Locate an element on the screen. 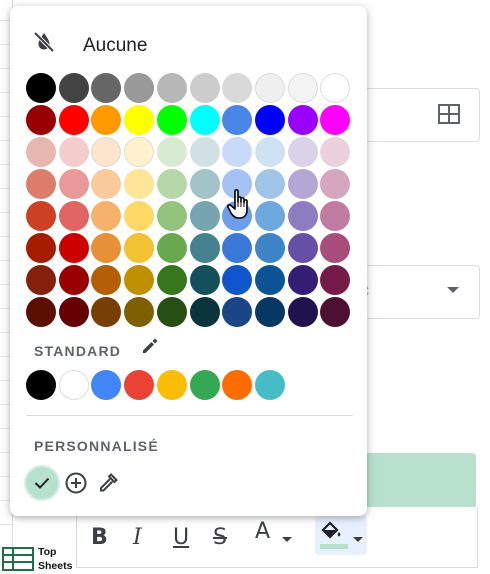  fill-color-arrow-icon is located at coordinates (358, 539).